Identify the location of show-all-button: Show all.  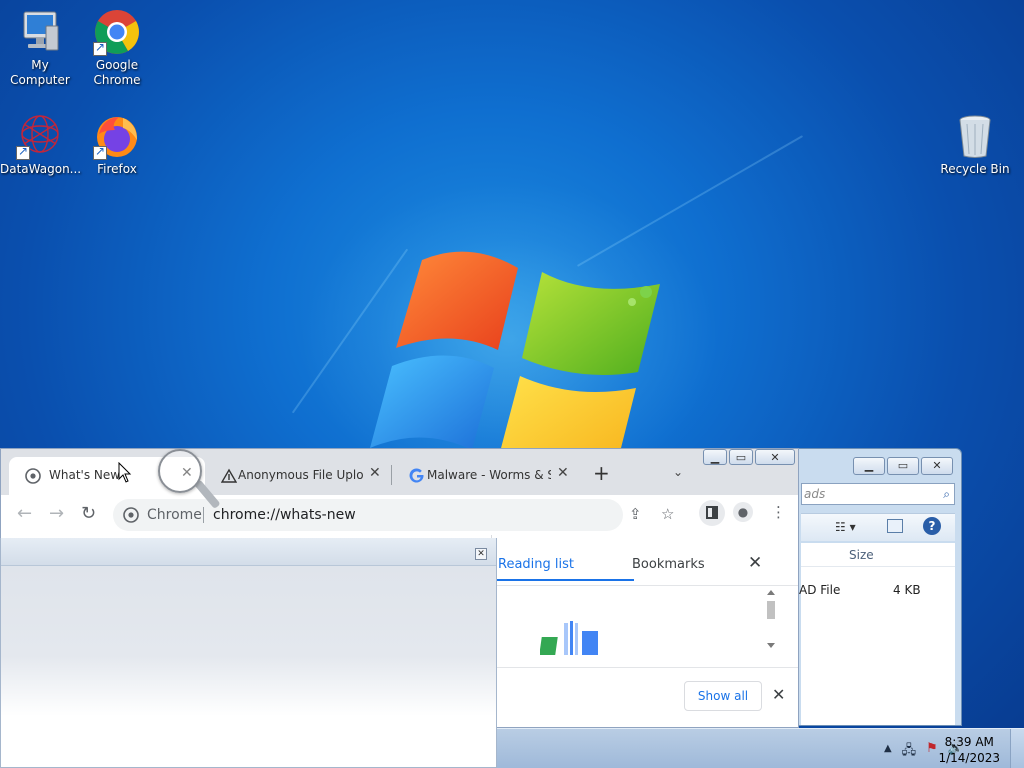
(723, 696).